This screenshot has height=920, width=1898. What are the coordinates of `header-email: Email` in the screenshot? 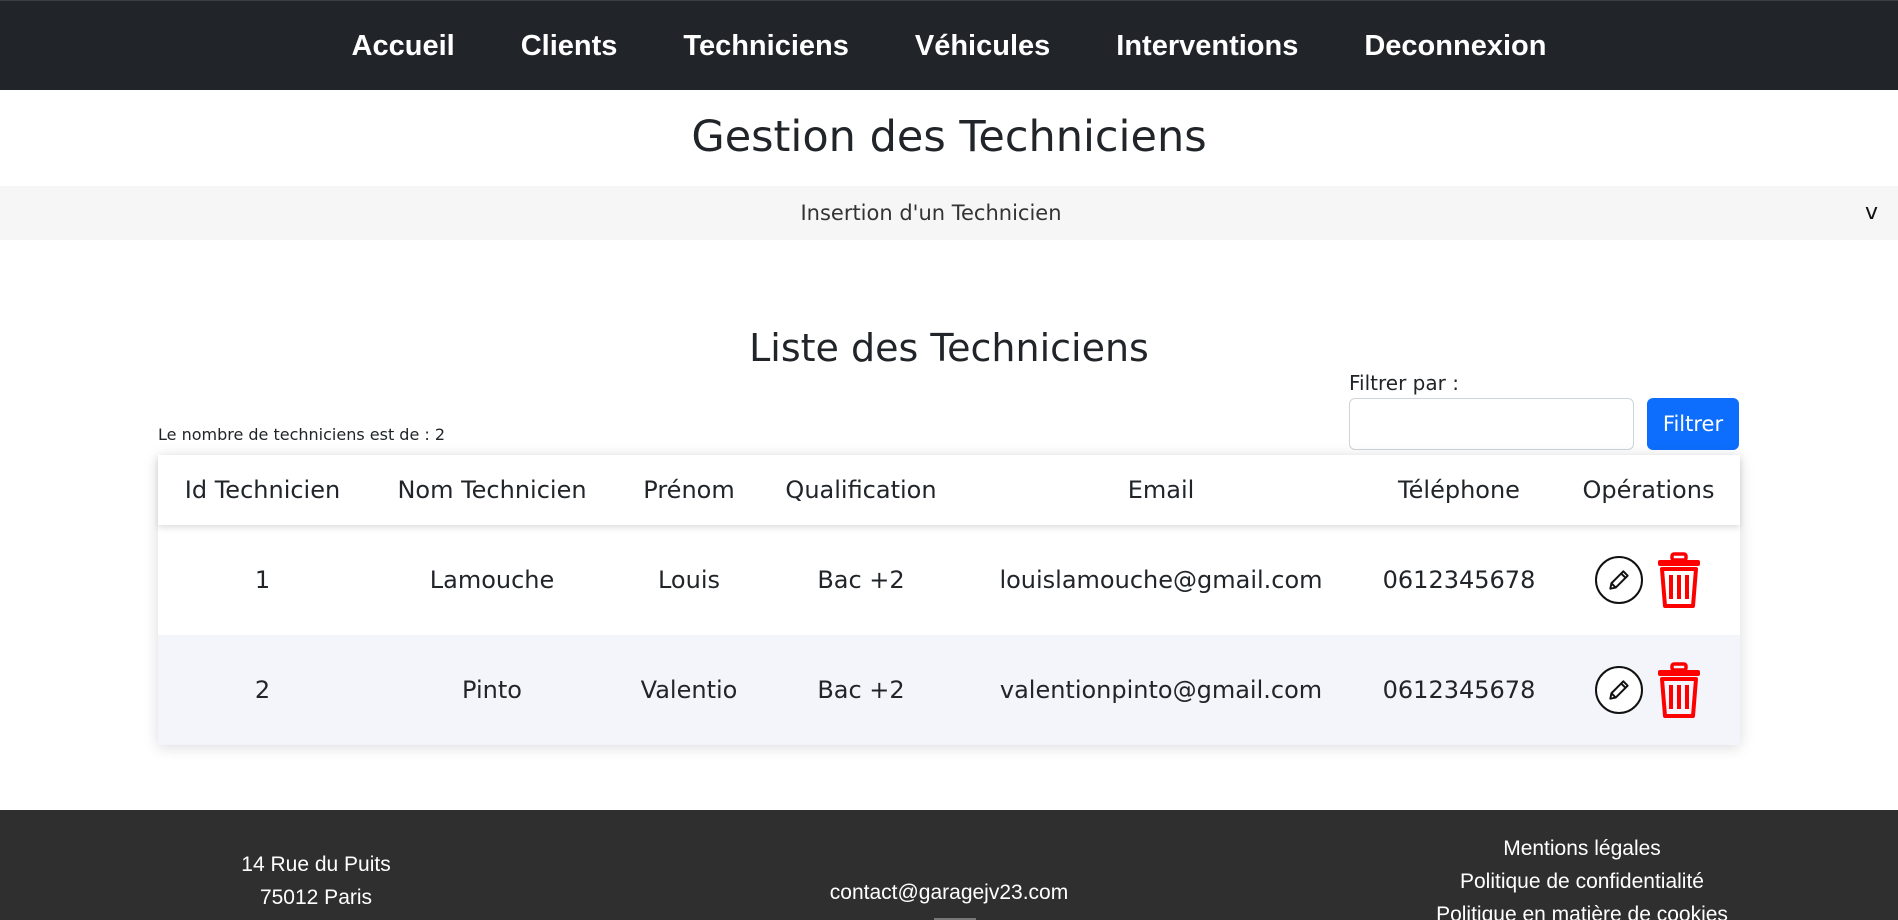 It's located at (1161, 490).